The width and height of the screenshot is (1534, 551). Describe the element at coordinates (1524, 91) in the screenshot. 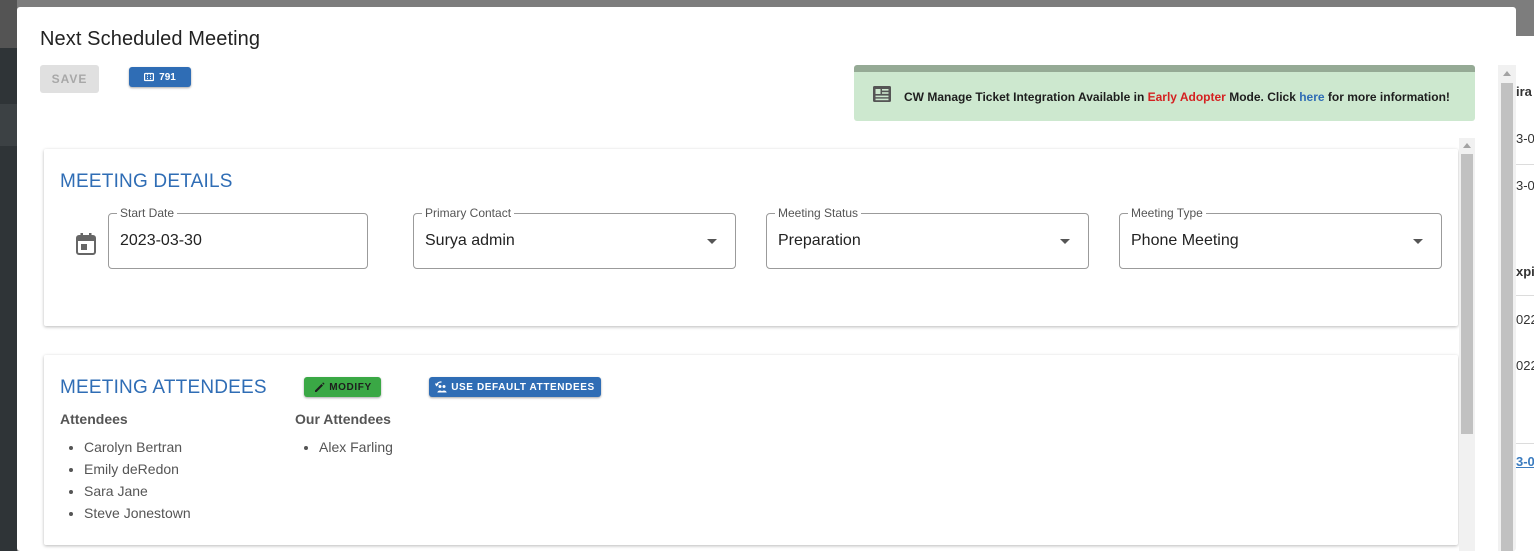

I see `background-header-fragment: ira` at that location.